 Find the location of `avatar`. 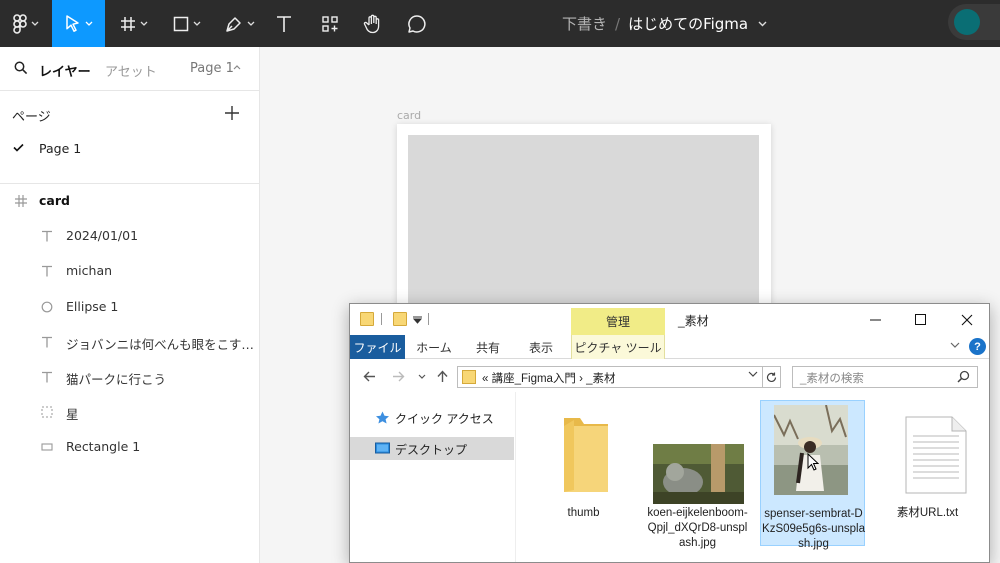

avatar is located at coordinates (967, 22).